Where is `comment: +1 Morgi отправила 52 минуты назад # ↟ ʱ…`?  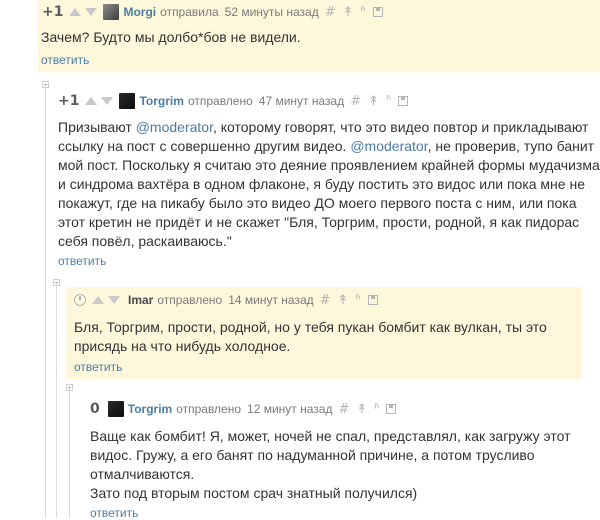 comment: +1 Morgi отправила 52 минуты назад # ↟ ʱ… is located at coordinates (319, 36).